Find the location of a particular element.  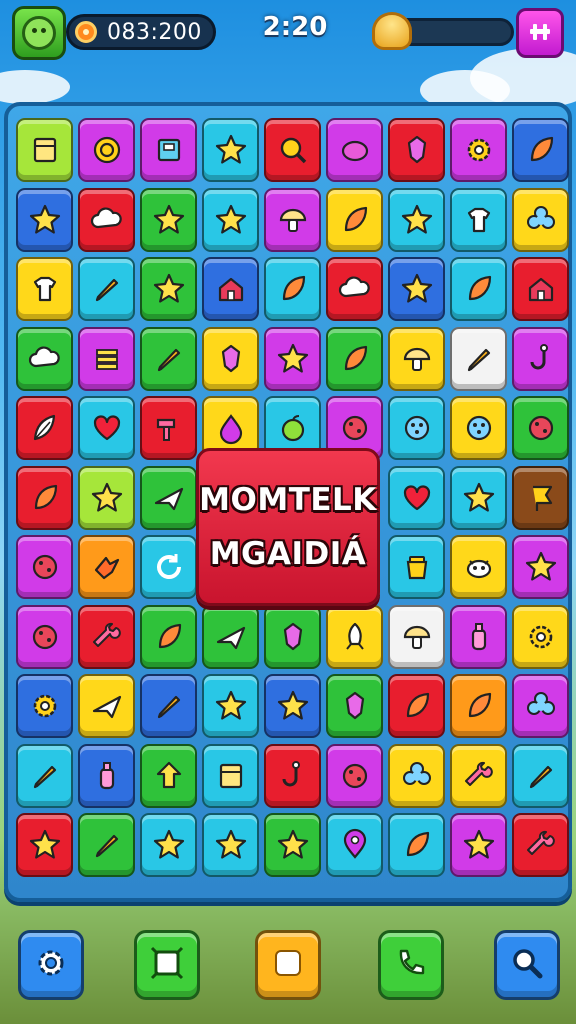

tile-refresh-r7c3 is located at coordinates (168, 567).